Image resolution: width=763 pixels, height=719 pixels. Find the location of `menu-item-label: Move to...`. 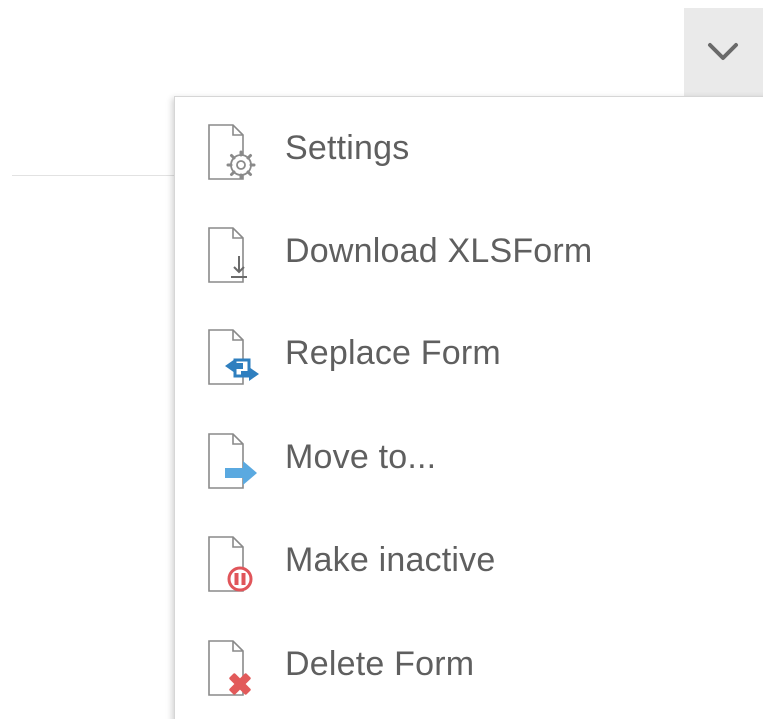

menu-item-label: Move to... is located at coordinates (361, 457).